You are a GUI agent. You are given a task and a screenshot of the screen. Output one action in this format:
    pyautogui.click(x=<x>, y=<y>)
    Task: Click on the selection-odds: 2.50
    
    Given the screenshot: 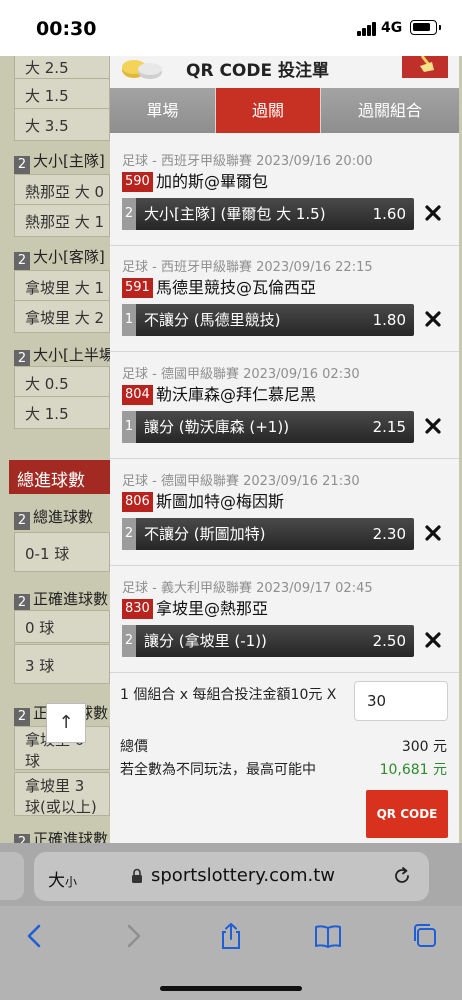 What is the action you would take?
    pyautogui.click(x=389, y=641)
    